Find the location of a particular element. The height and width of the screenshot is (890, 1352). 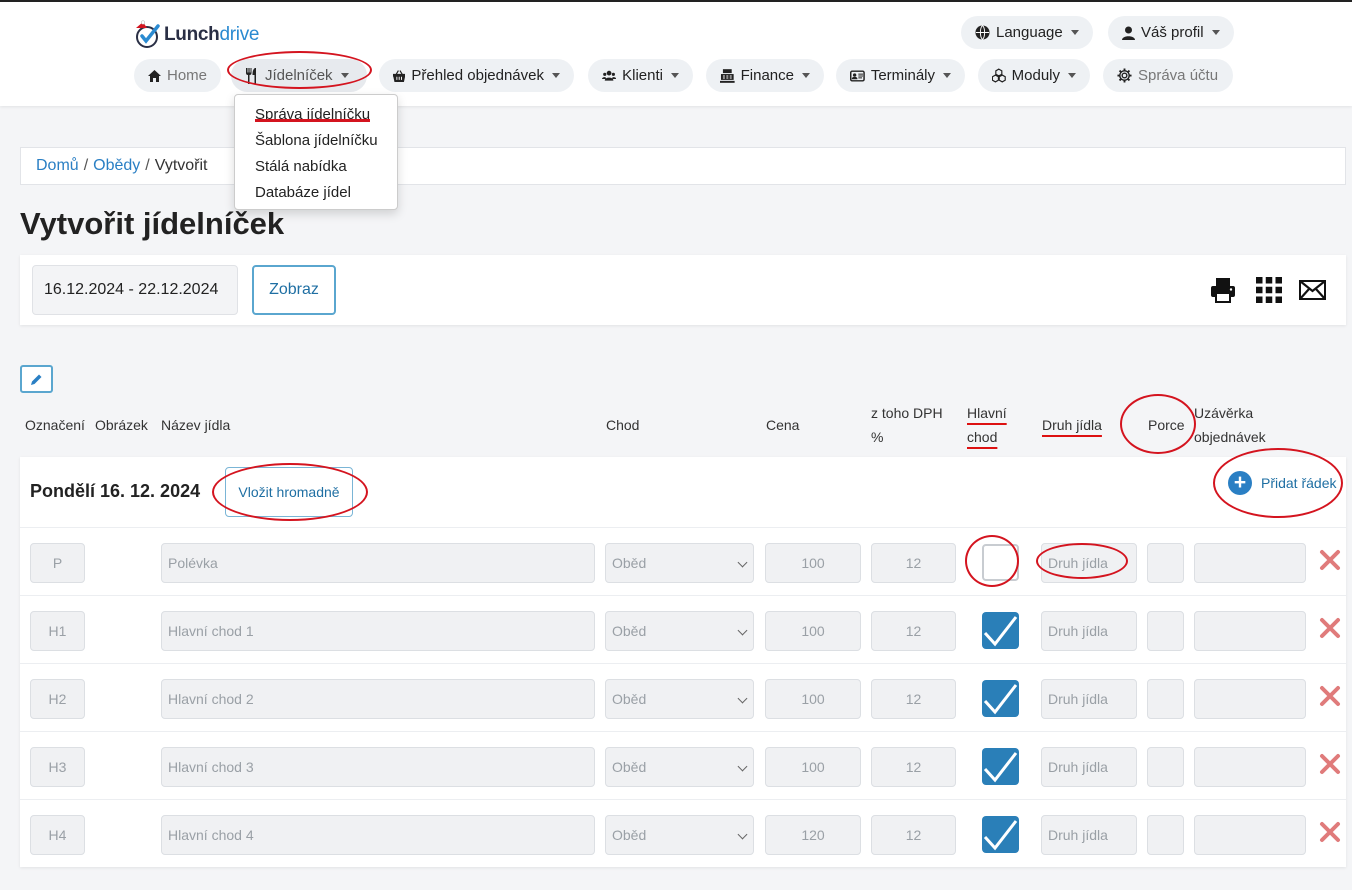

price-input: 120 is located at coordinates (813, 835).